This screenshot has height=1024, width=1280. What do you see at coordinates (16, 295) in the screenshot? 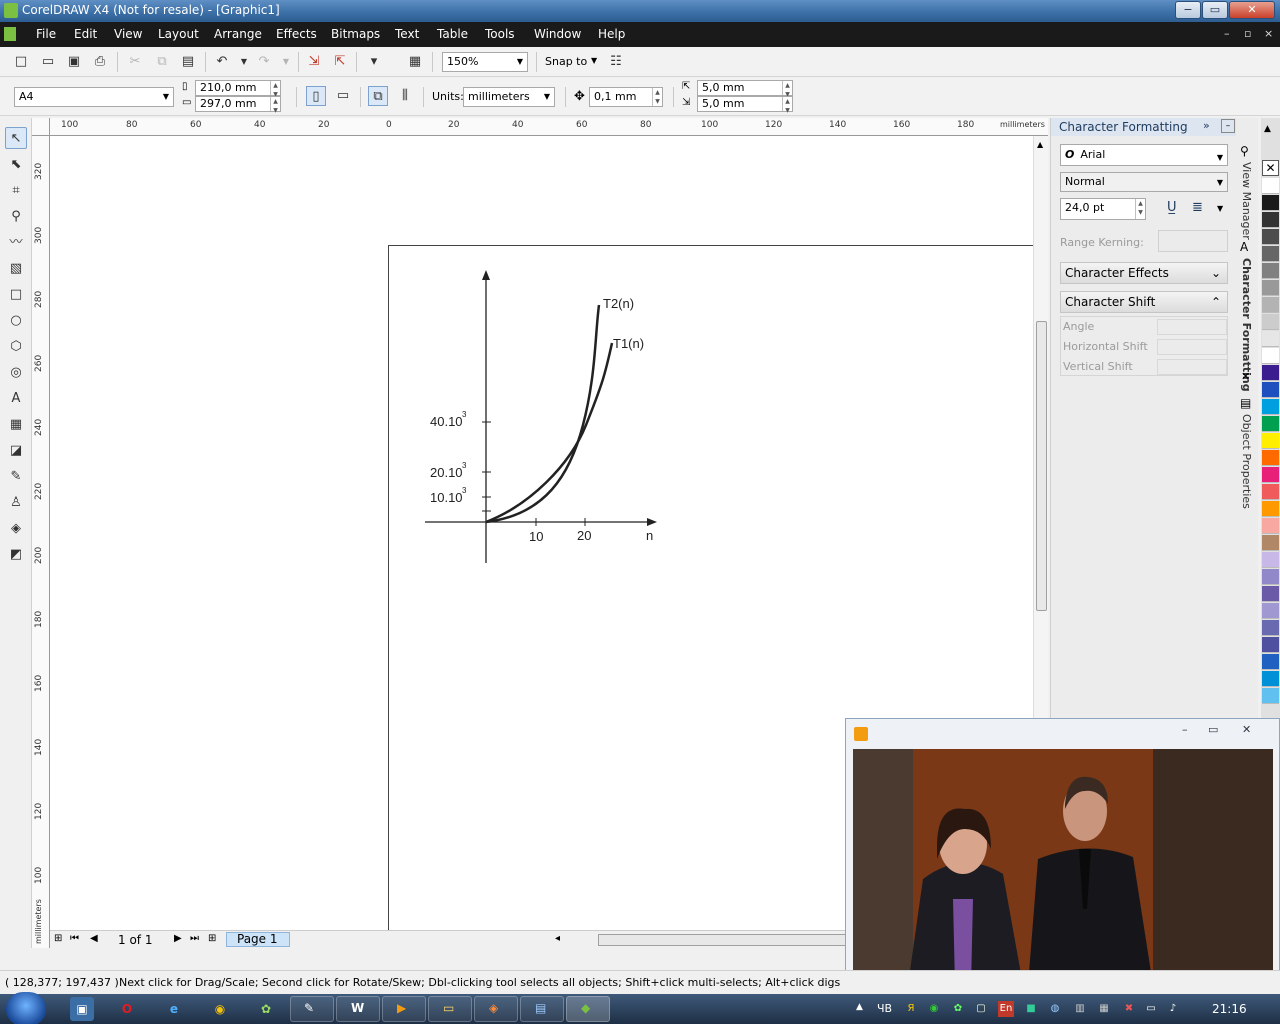
I see `rectangle-tool-icon: □` at bounding box center [16, 295].